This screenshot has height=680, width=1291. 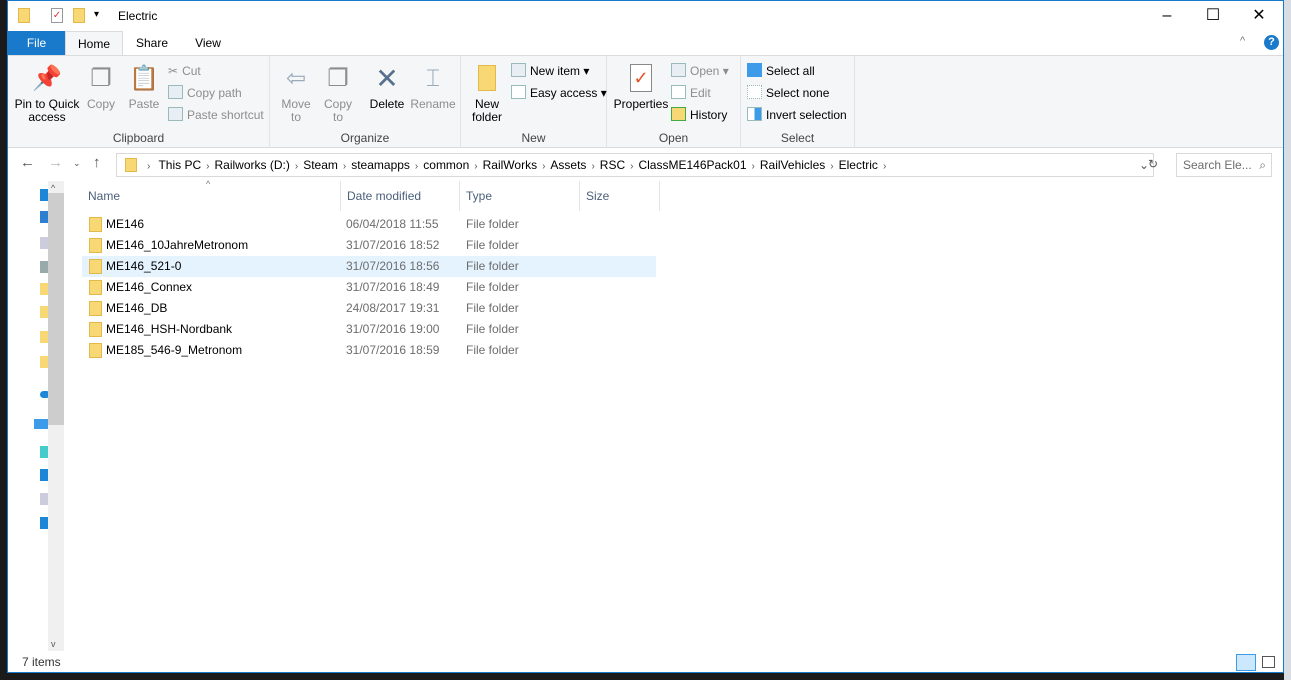 What do you see at coordinates (692, 165) in the screenshot?
I see `breadcrumb-item: ClassME146Pack01` at bounding box center [692, 165].